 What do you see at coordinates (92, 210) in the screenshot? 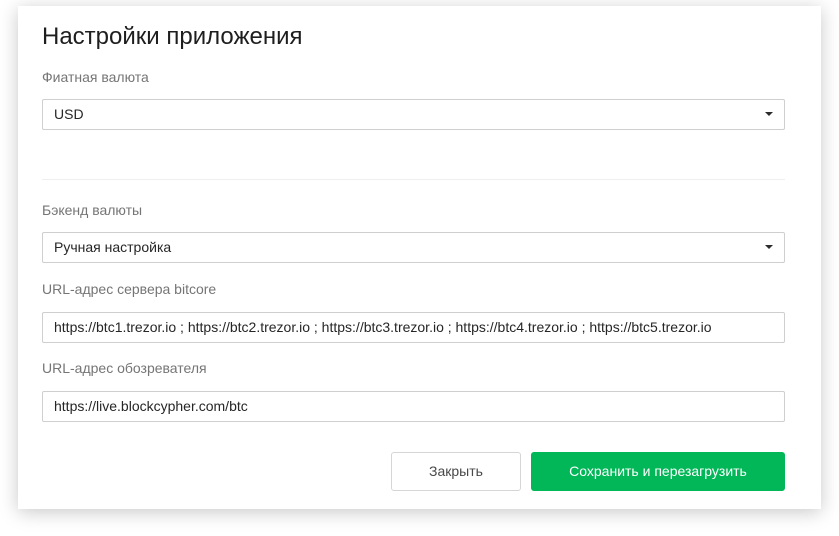
I see `currency-backend-label: Бэкенд валюты` at bounding box center [92, 210].